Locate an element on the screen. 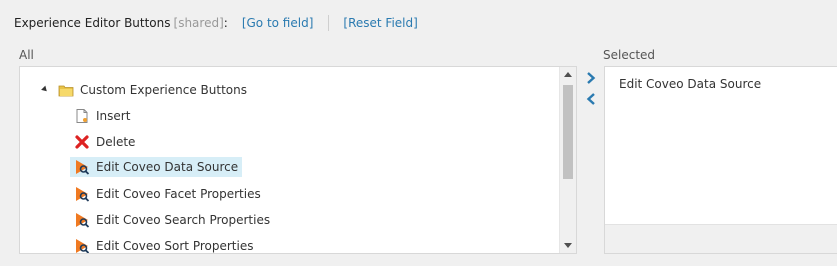 The image size is (837, 266). field-label-colon: : is located at coordinates (225, 23).